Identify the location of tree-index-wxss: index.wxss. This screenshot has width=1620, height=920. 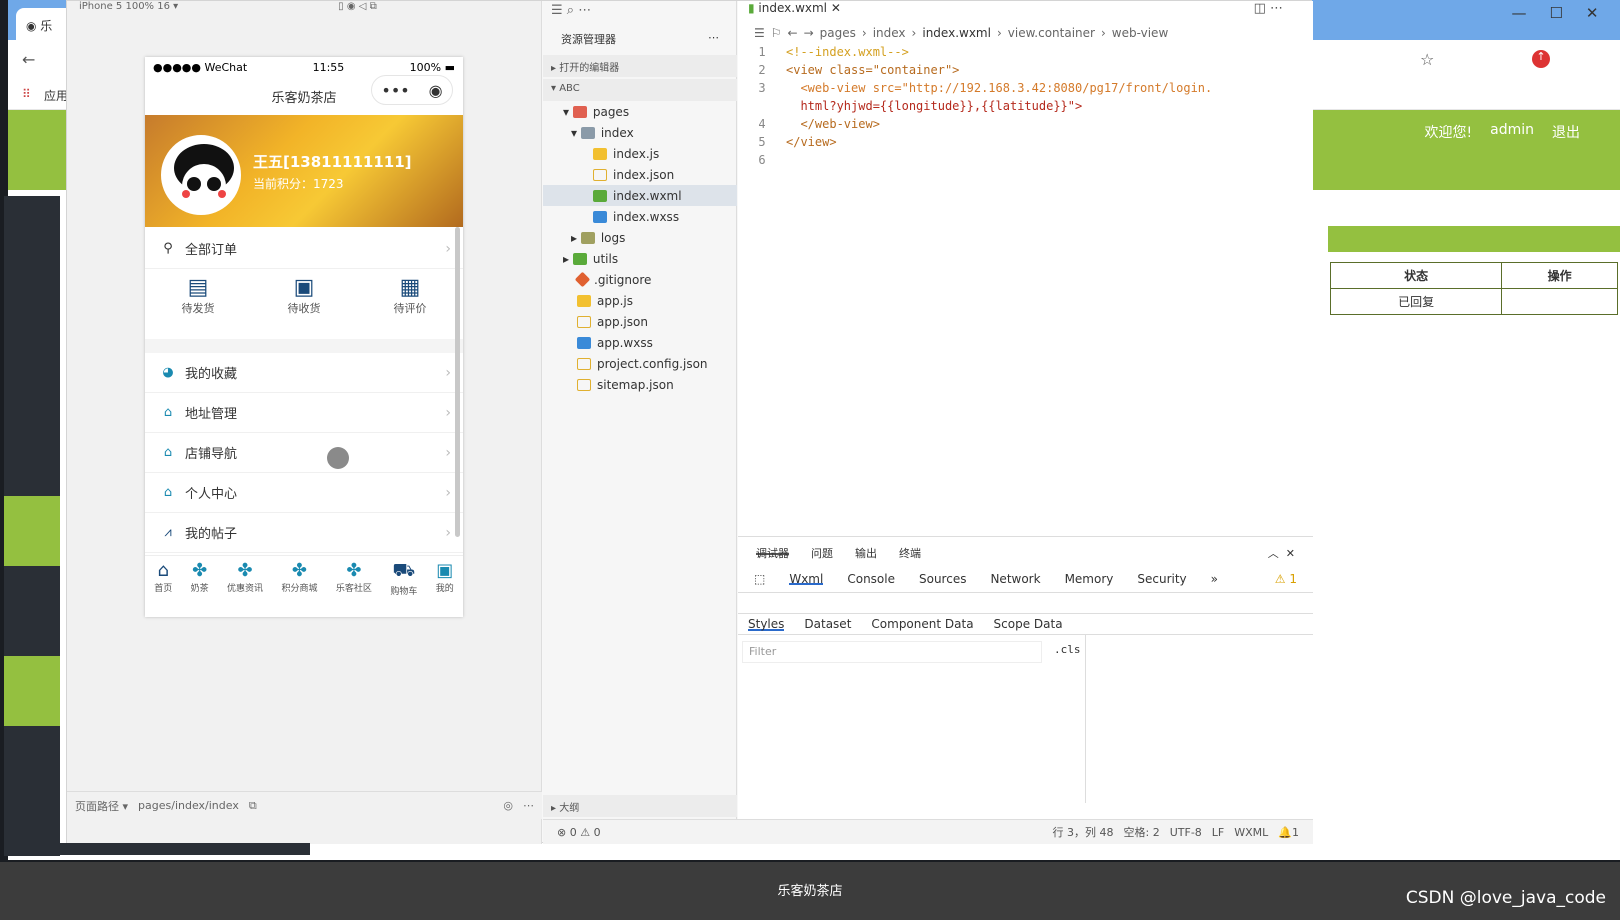
(640, 216).